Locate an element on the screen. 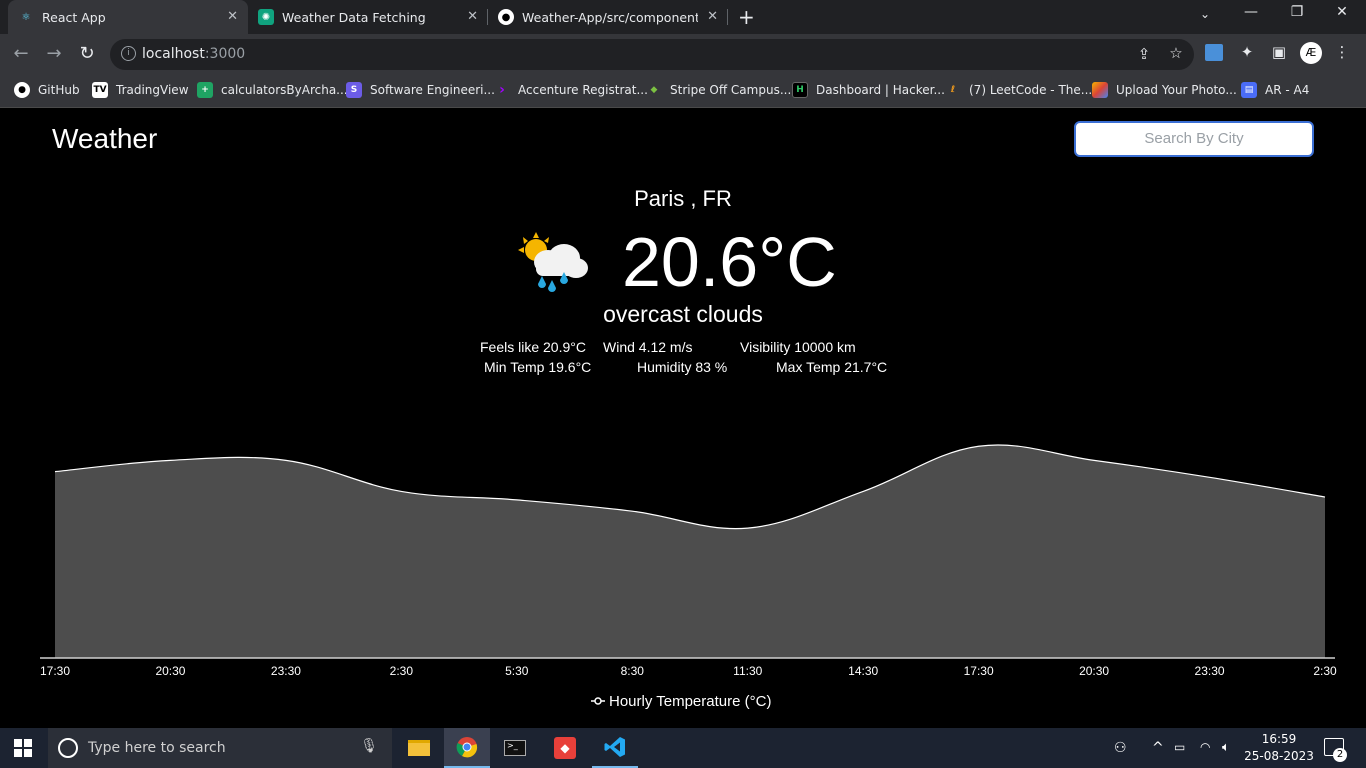  wifi-icon: ◠ is located at coordinates (1205, 747).